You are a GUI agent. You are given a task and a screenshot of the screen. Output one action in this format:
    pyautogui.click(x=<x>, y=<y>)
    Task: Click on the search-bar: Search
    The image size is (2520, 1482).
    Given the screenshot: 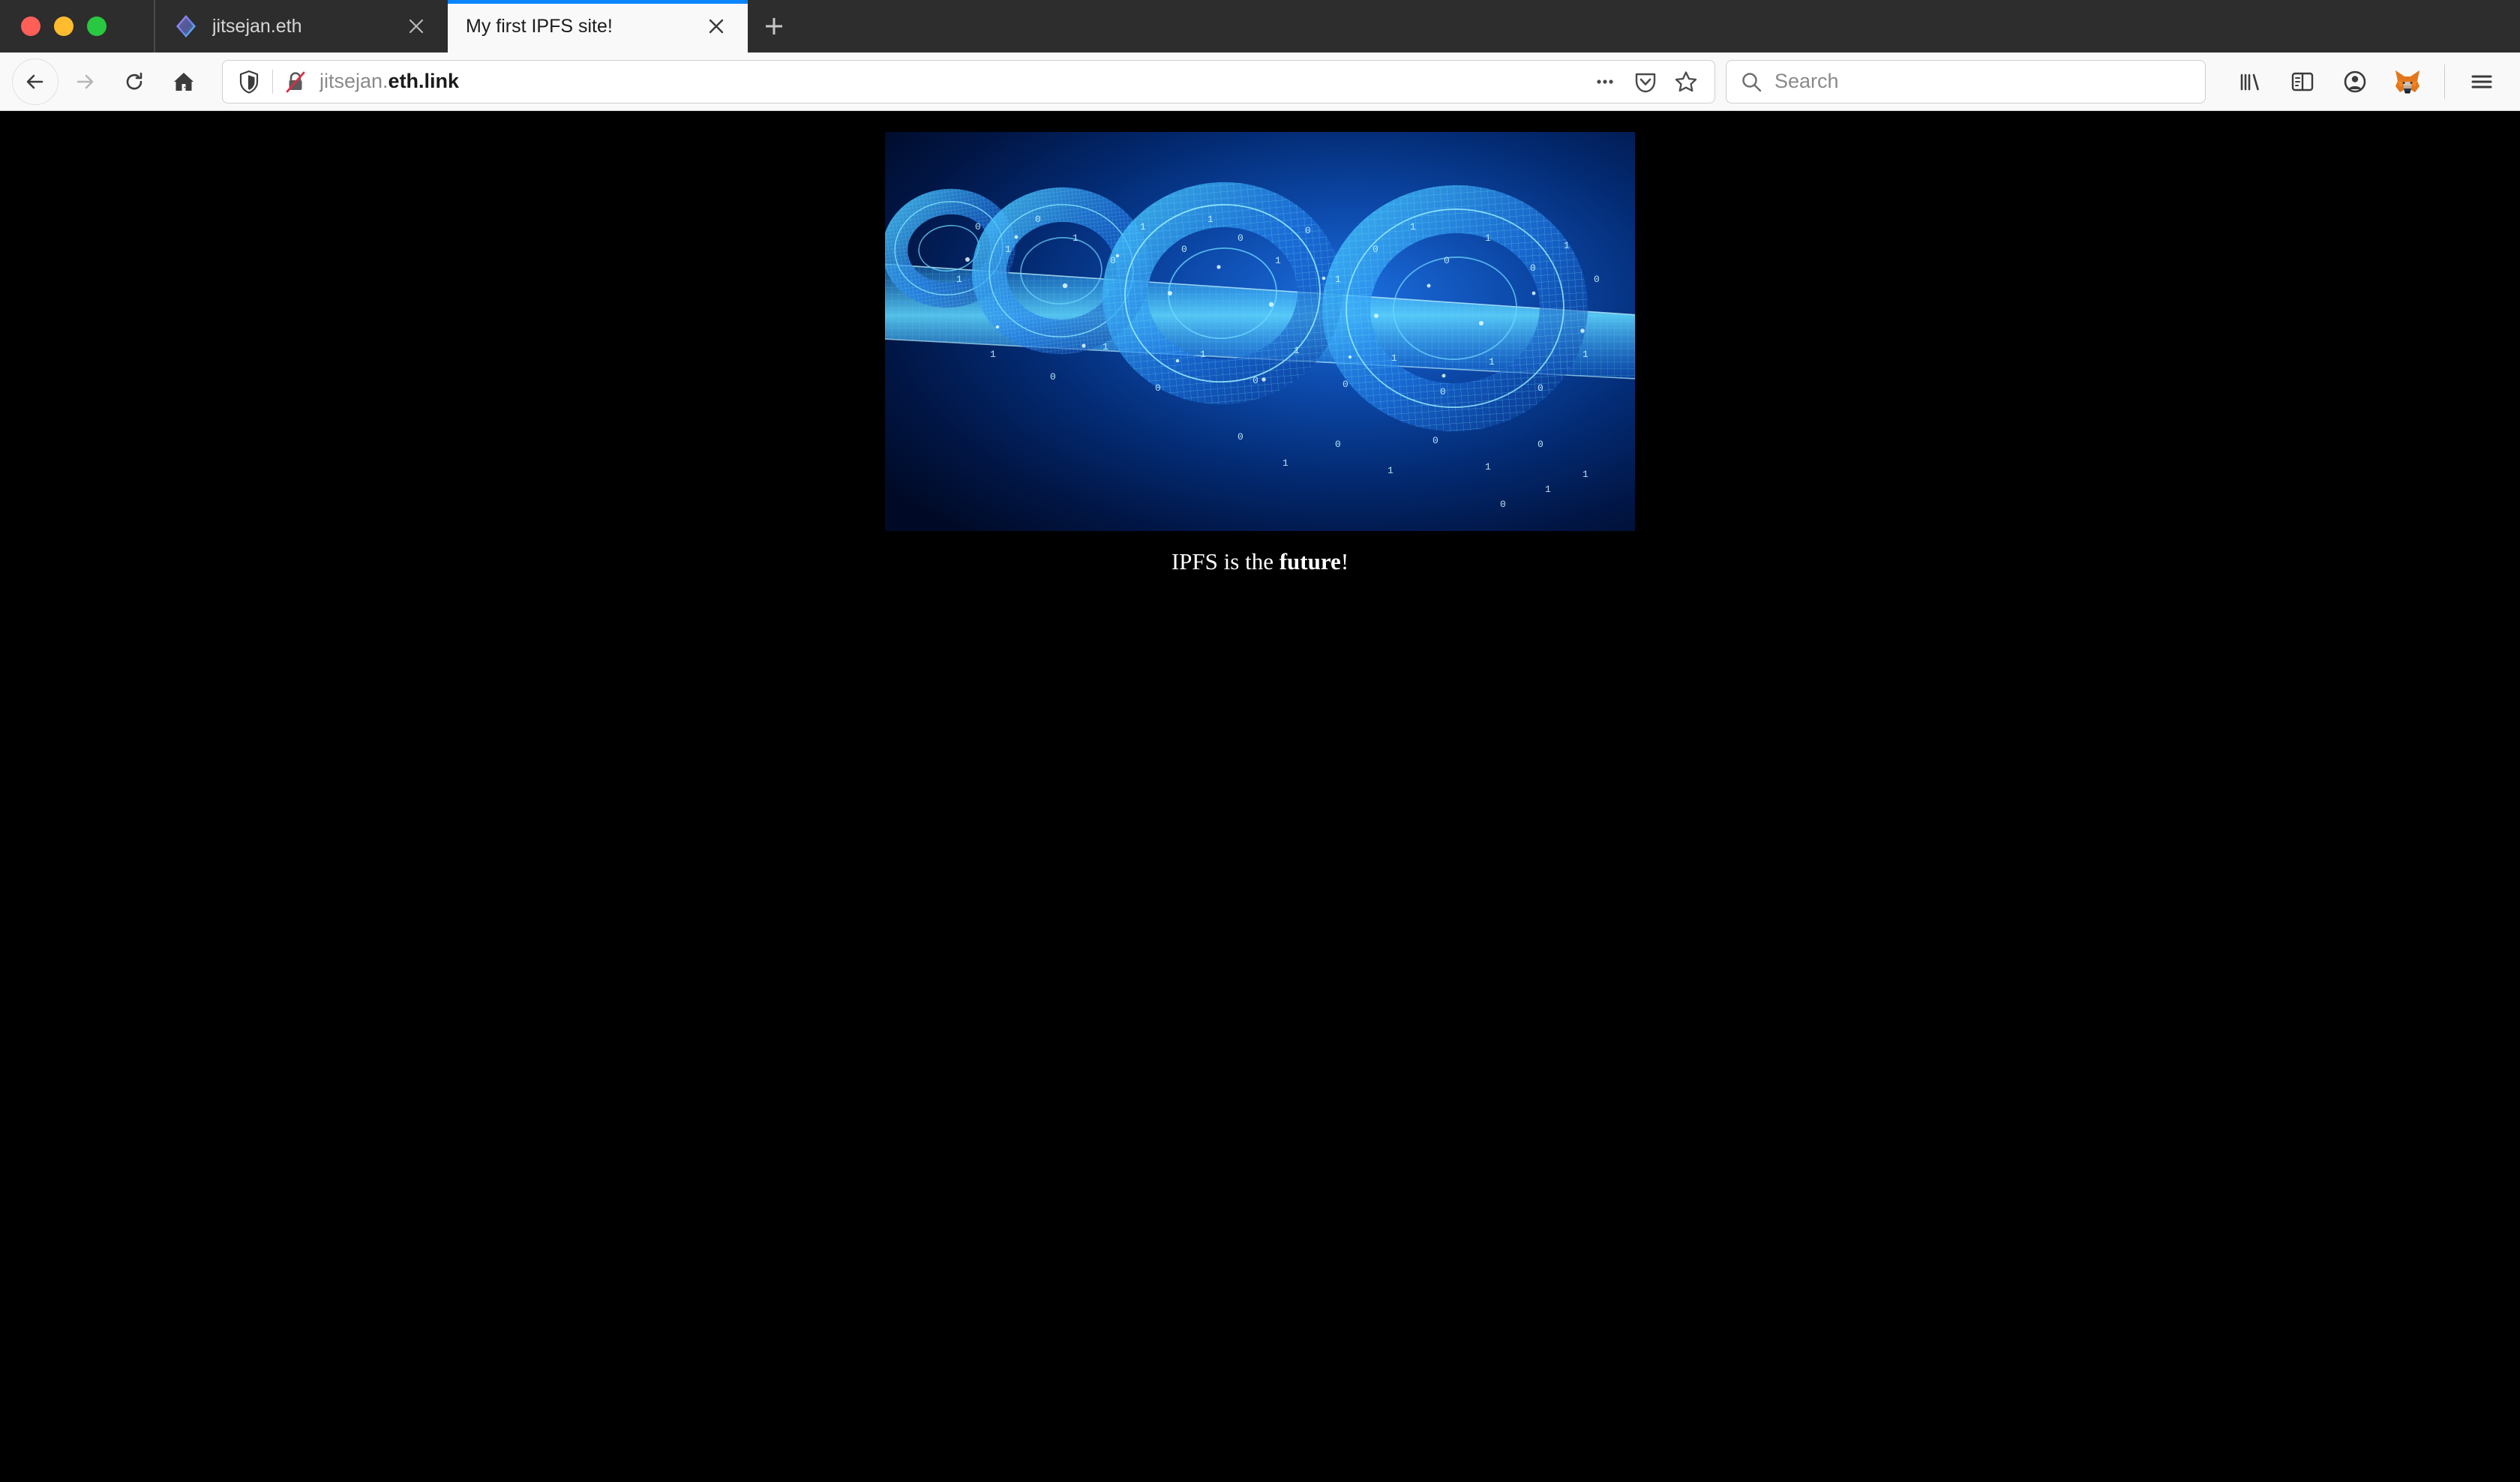 What is the action you would take?
    pyautogui.click(x=1966, y=81)
    